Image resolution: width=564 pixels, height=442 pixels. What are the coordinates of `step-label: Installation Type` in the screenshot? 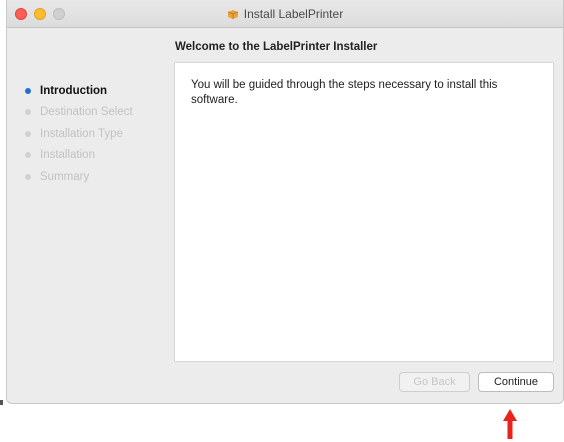 It's located at (81, 133).